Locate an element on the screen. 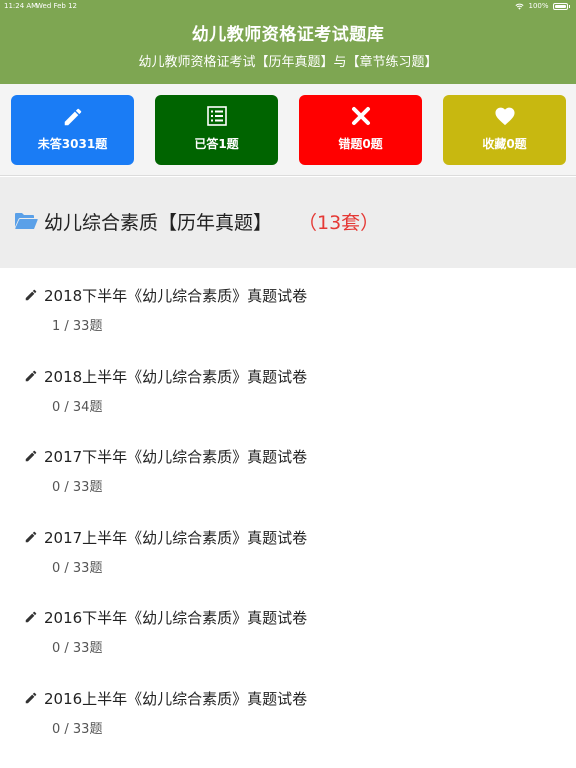 The width and height of the screenshot is (576, 768). unanswered-label: 未答3031题 is located at coordinates (72, 144).